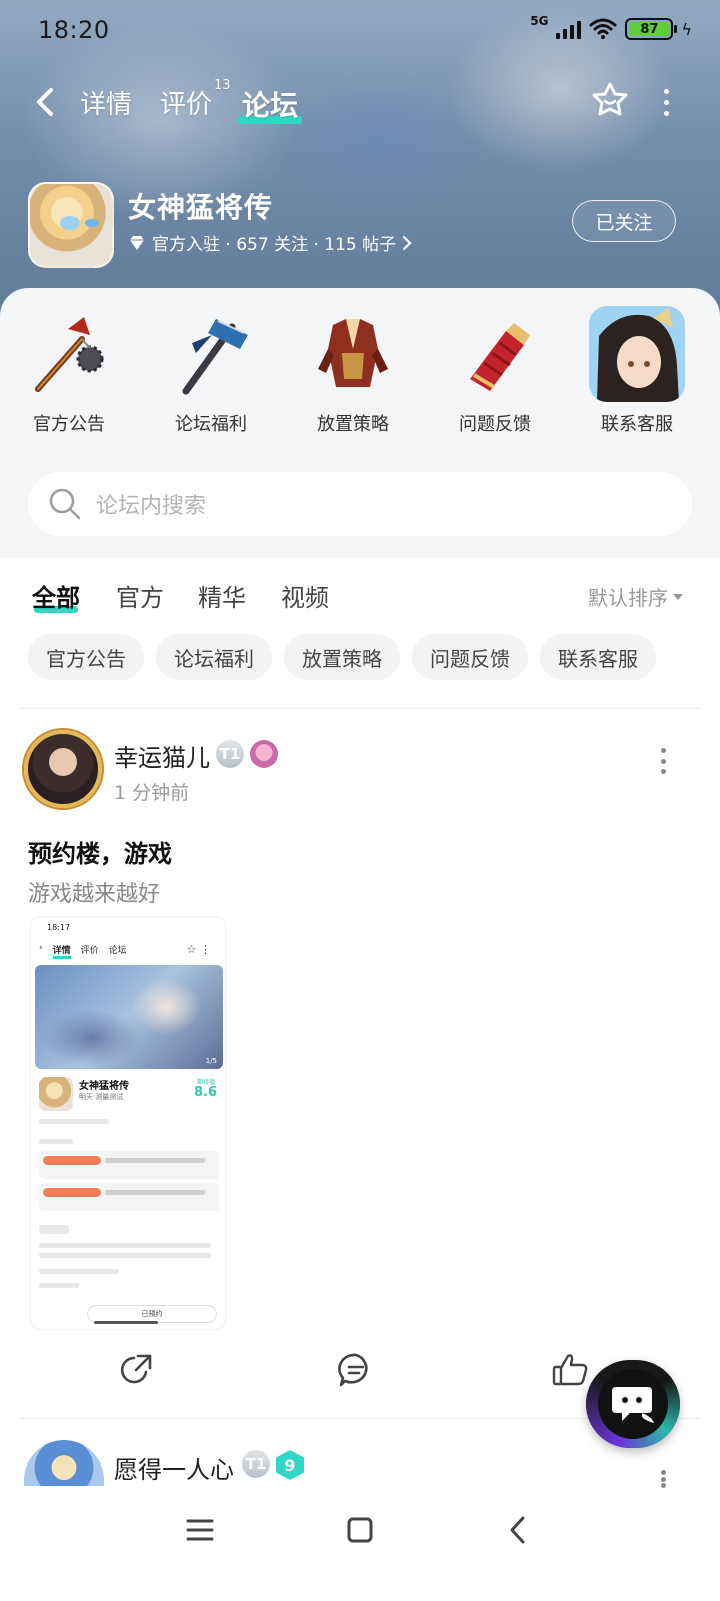 The height and width of the screenshot is (1601, 720). Describe the element at coordinates (106, 102) in the screenshot. I see `tab-details: 详情` at that location.